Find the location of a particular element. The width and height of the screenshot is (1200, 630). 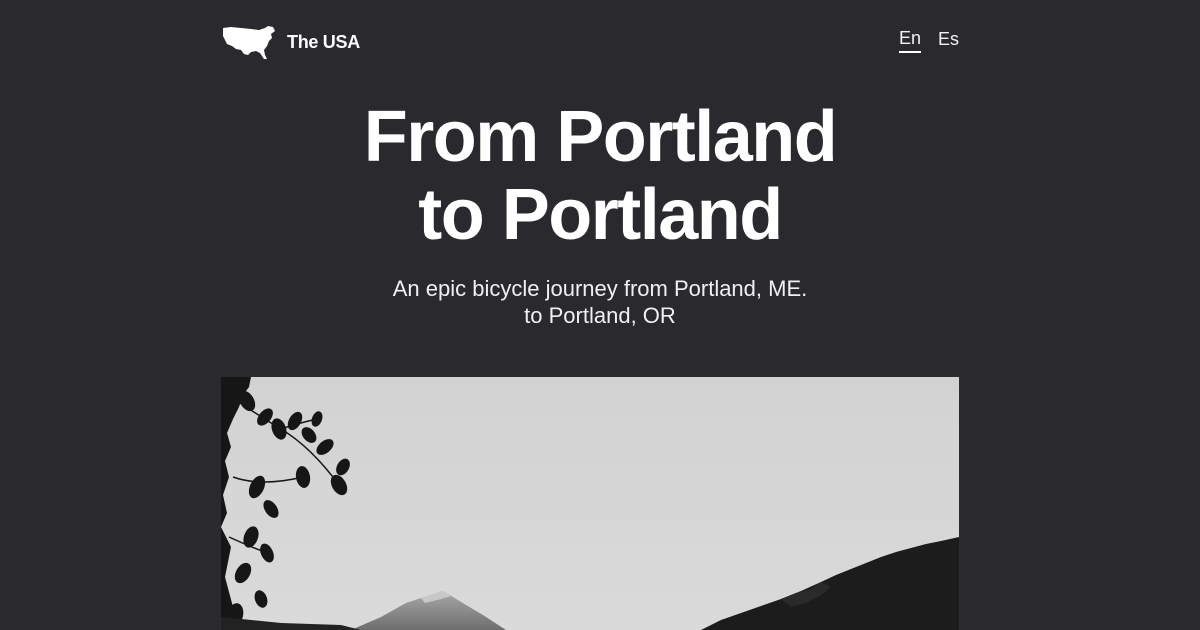

language-switcher: En Es is located at coordinates (928, 40).